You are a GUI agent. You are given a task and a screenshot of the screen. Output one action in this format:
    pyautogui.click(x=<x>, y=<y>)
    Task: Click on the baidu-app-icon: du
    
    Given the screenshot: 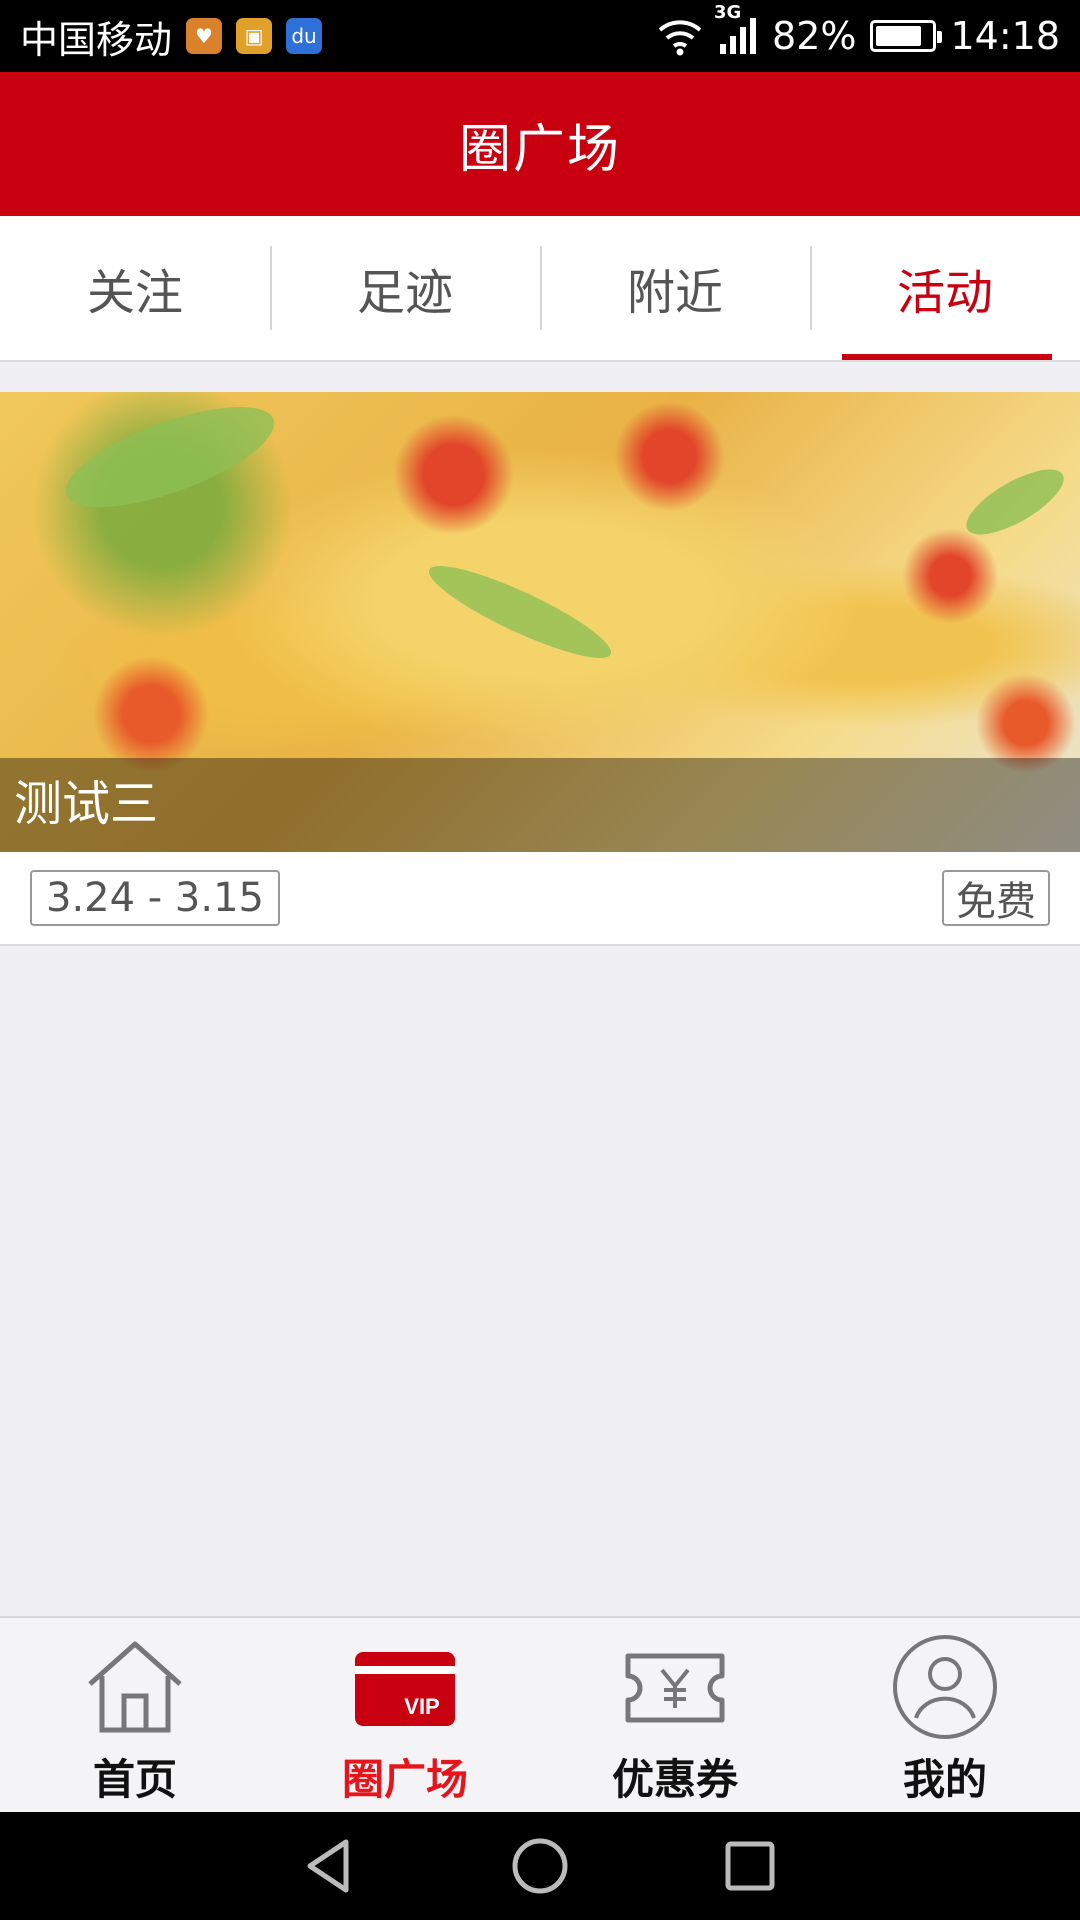 What is the action you would take?
    pyautogui.click(x=304, y=36)
    